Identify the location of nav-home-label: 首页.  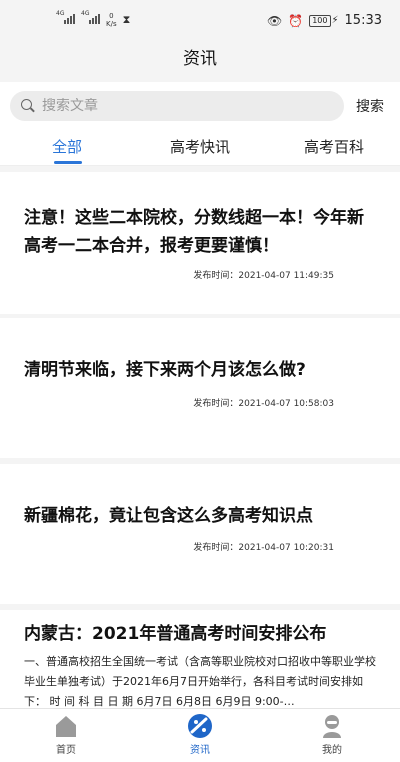
(66, 750).